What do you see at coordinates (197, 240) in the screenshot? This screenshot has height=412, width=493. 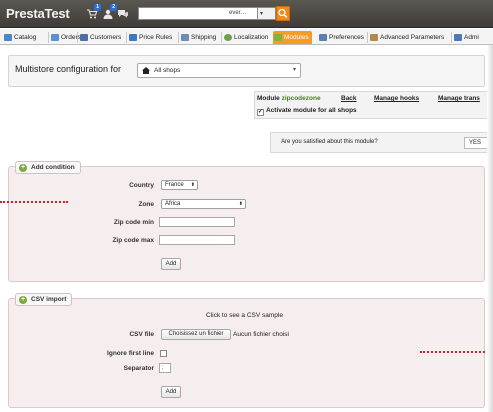 I see `zip-max-input` at bounding box center [197, 240].